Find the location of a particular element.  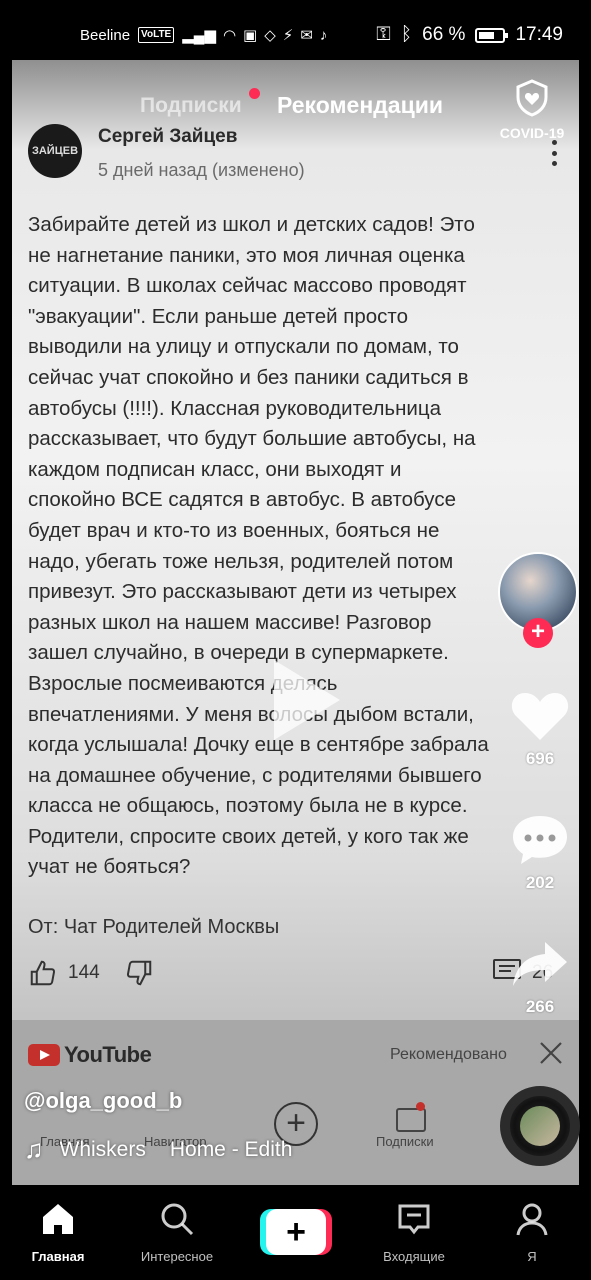

bolt-icon: ⚡ is located at coordinates (288, 35).